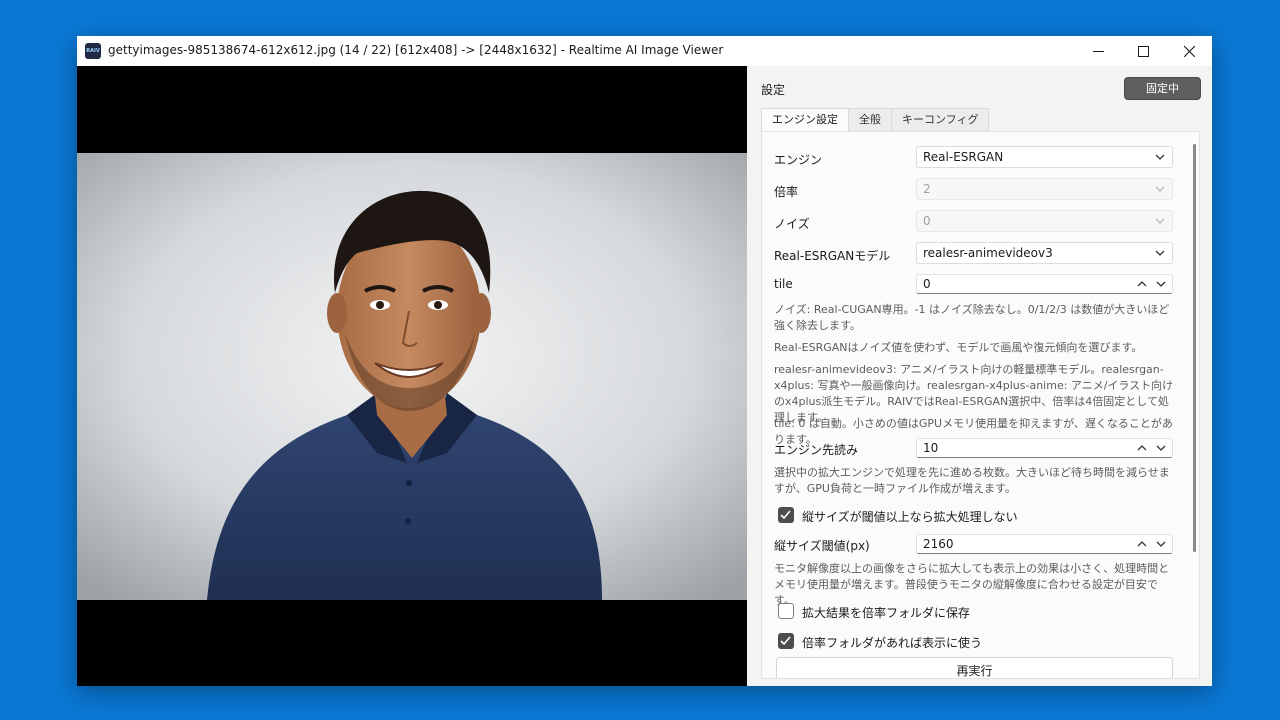  Describe the element at coordinates (1044, 189) in the screenshot. I see `scale-select: 2` at that location.